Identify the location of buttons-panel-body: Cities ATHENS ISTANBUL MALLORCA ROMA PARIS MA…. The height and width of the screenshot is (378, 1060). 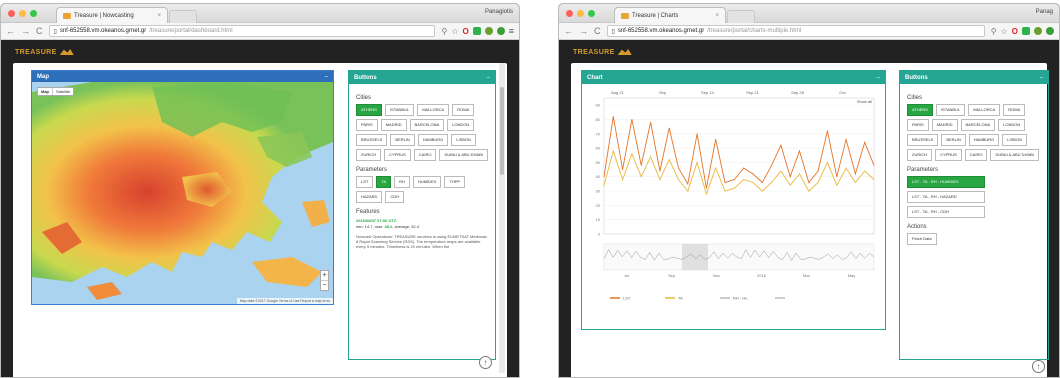
(974, 167).